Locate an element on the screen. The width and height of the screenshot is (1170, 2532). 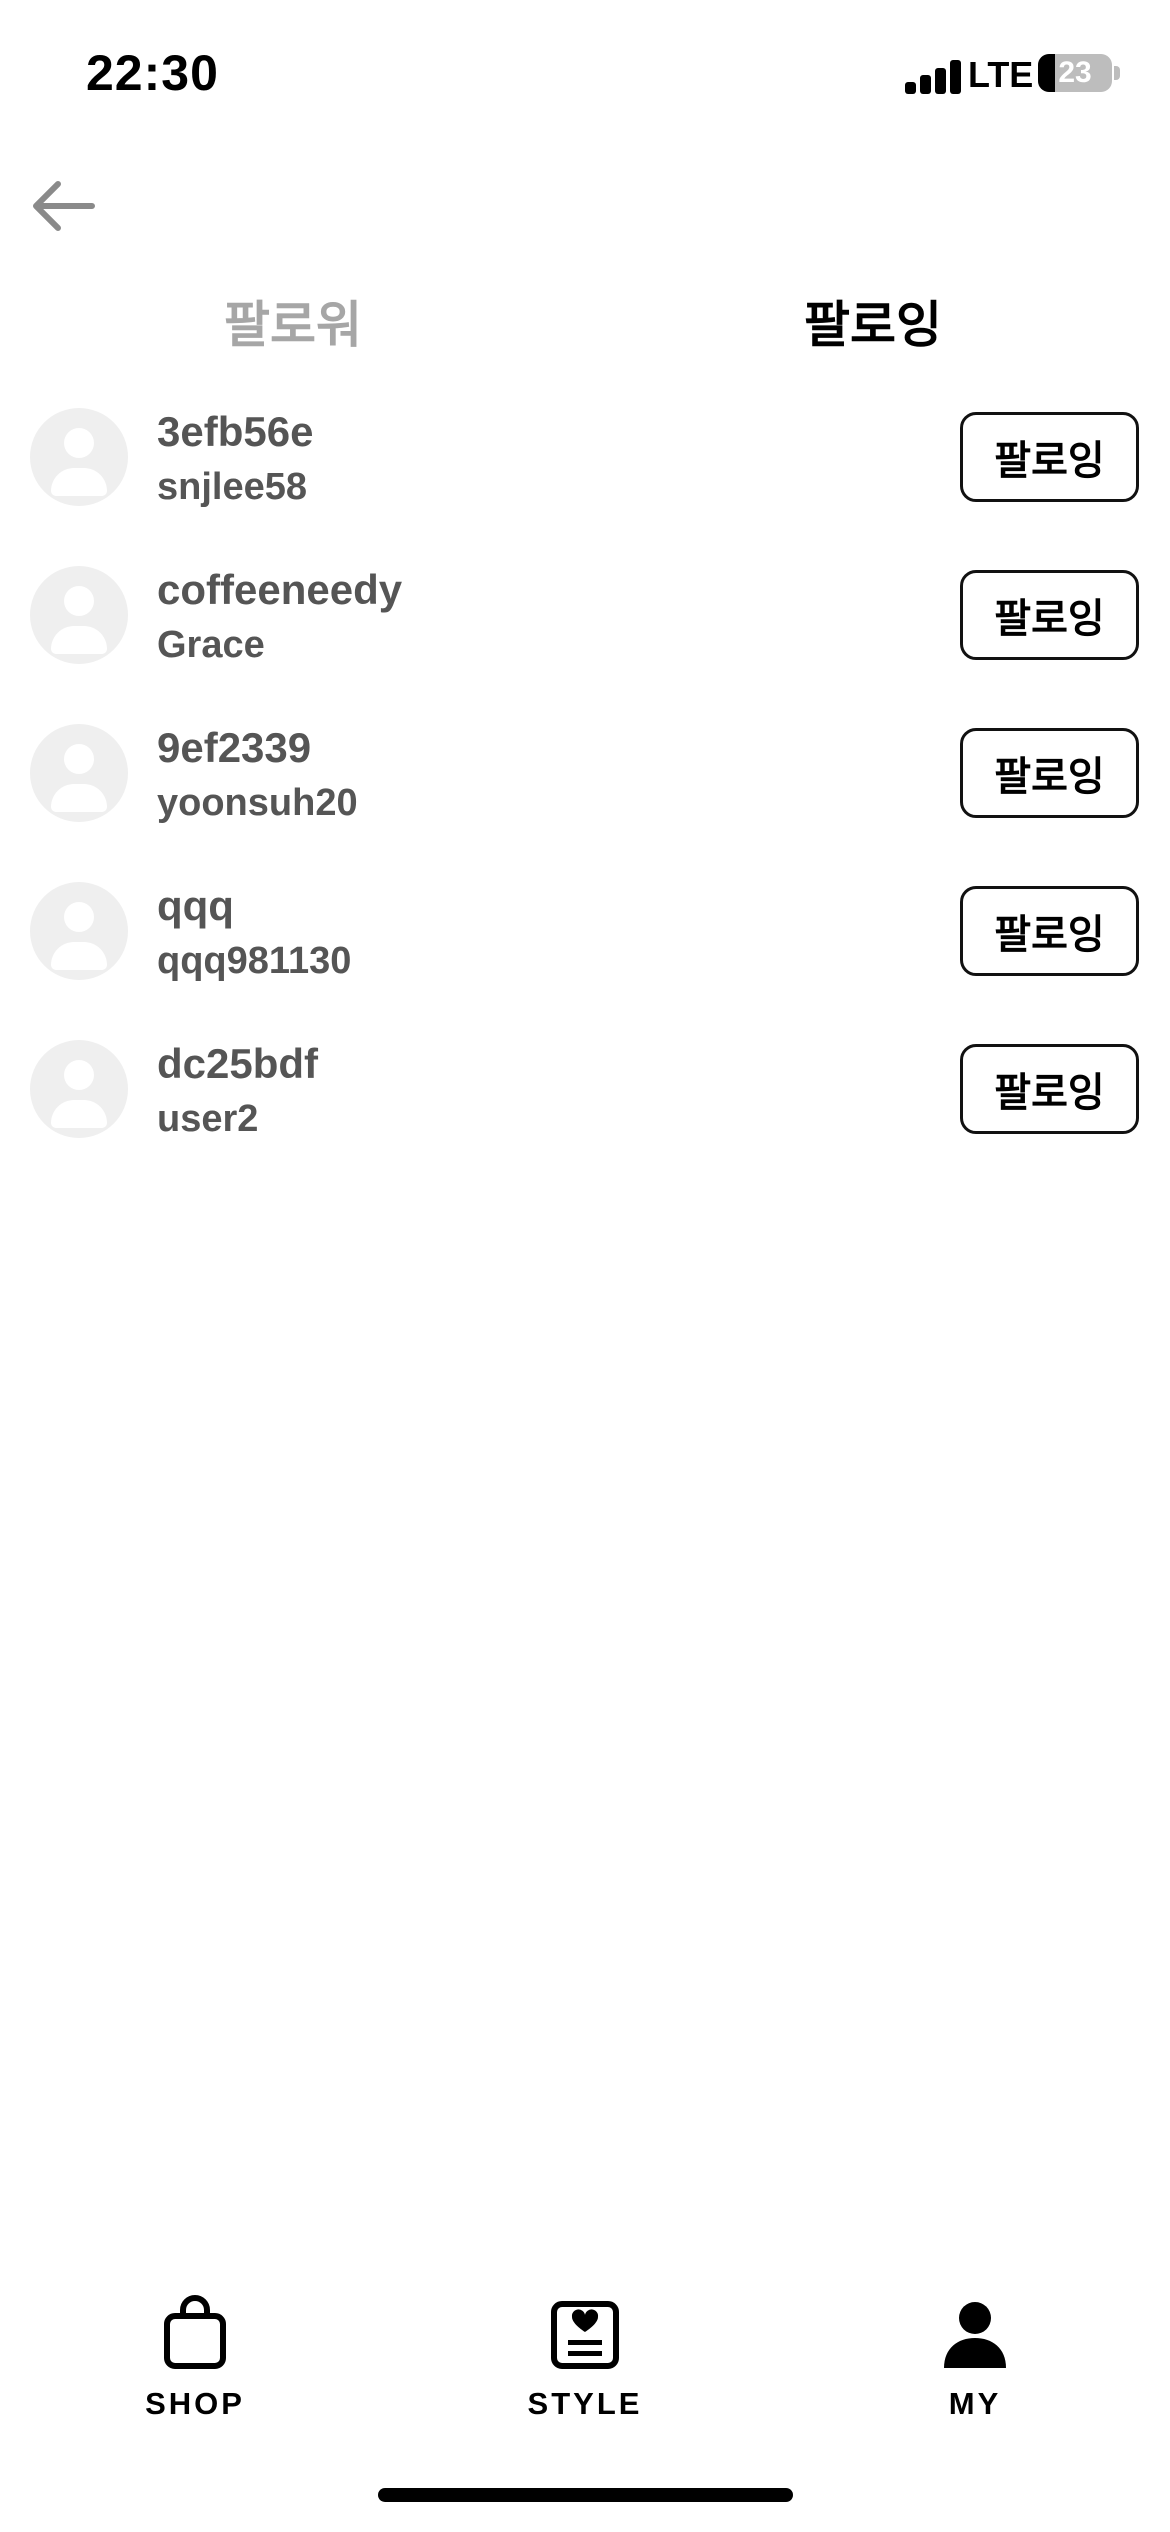
style-feed-icon is located at coordinates (585, 2330).